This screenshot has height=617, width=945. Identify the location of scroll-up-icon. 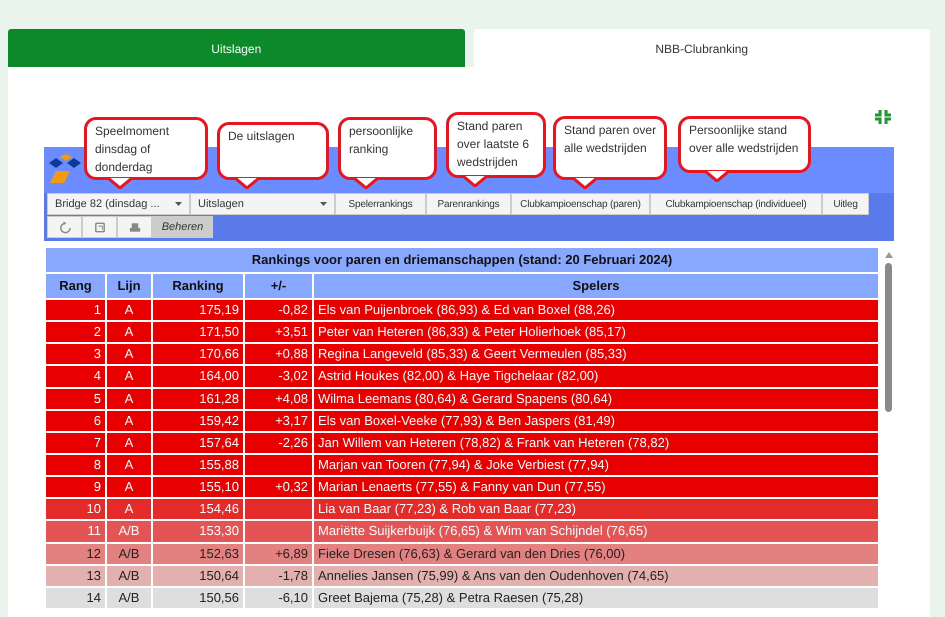
(889, 255).